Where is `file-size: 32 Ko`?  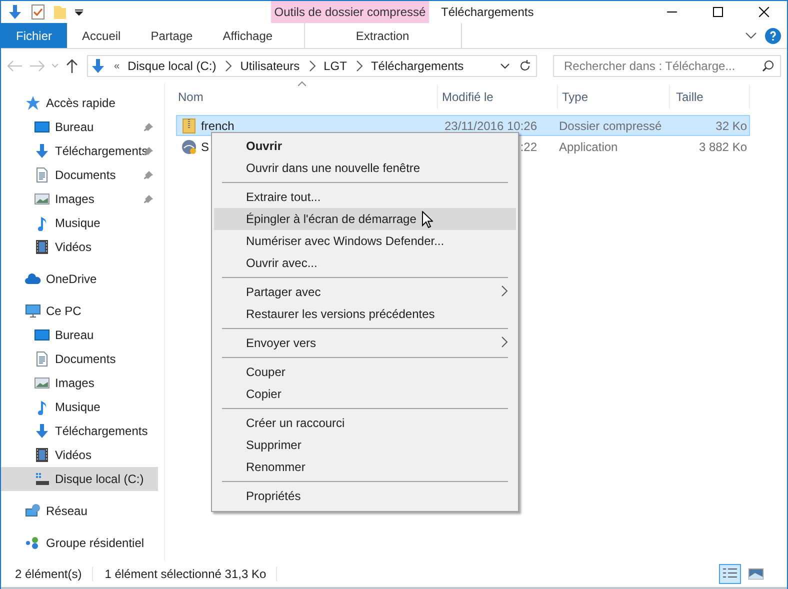 file-size: 32 Ko is located at coordinates (731, 125).